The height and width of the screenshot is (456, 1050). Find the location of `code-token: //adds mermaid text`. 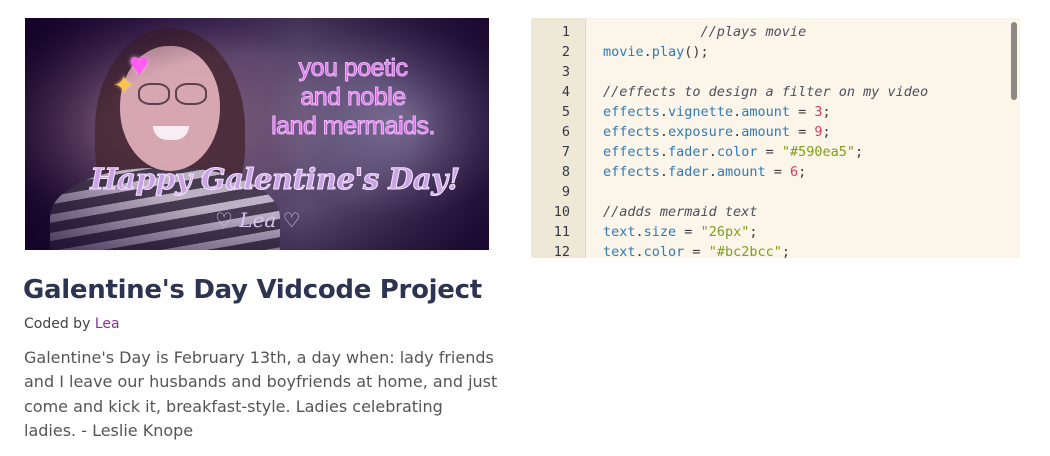

code-token: //adds mermaid text is located at coordinates (680, 212).